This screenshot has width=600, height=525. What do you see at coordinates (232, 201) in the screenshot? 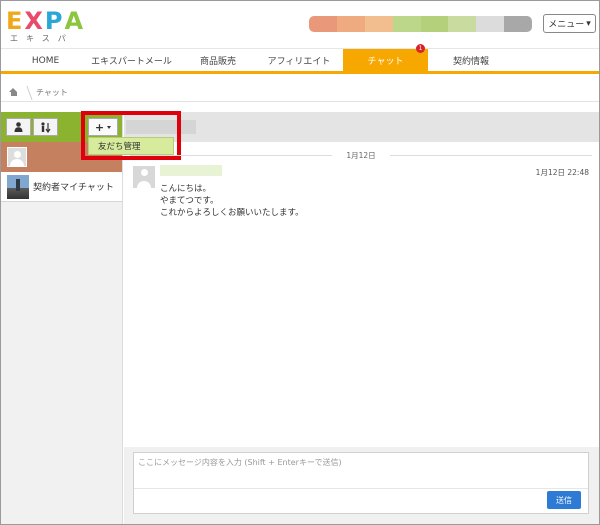
I see `message-body: こんにちは。 やまてつです。 これからよろしくお願いいたします。` at bounding box center [232, 201].